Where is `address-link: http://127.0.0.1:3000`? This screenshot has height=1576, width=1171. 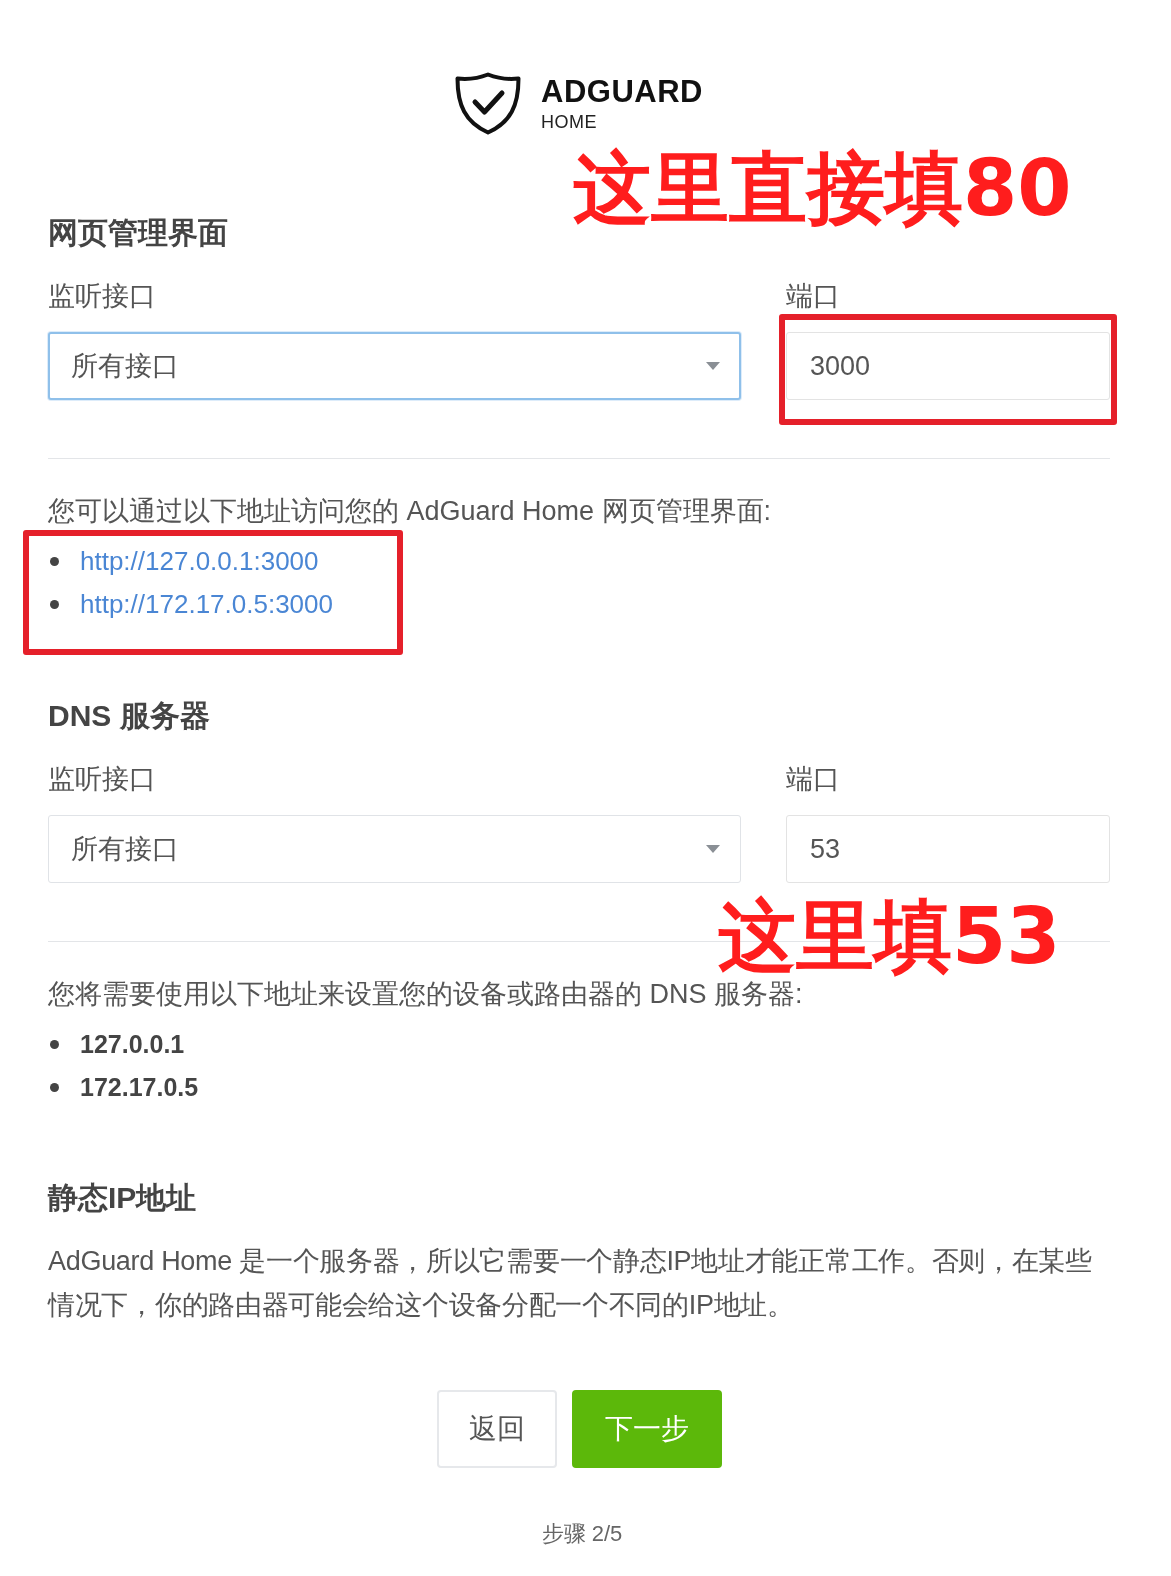
address-link: http://127.0.0.1:3000 is located at coordinates (199, 561).